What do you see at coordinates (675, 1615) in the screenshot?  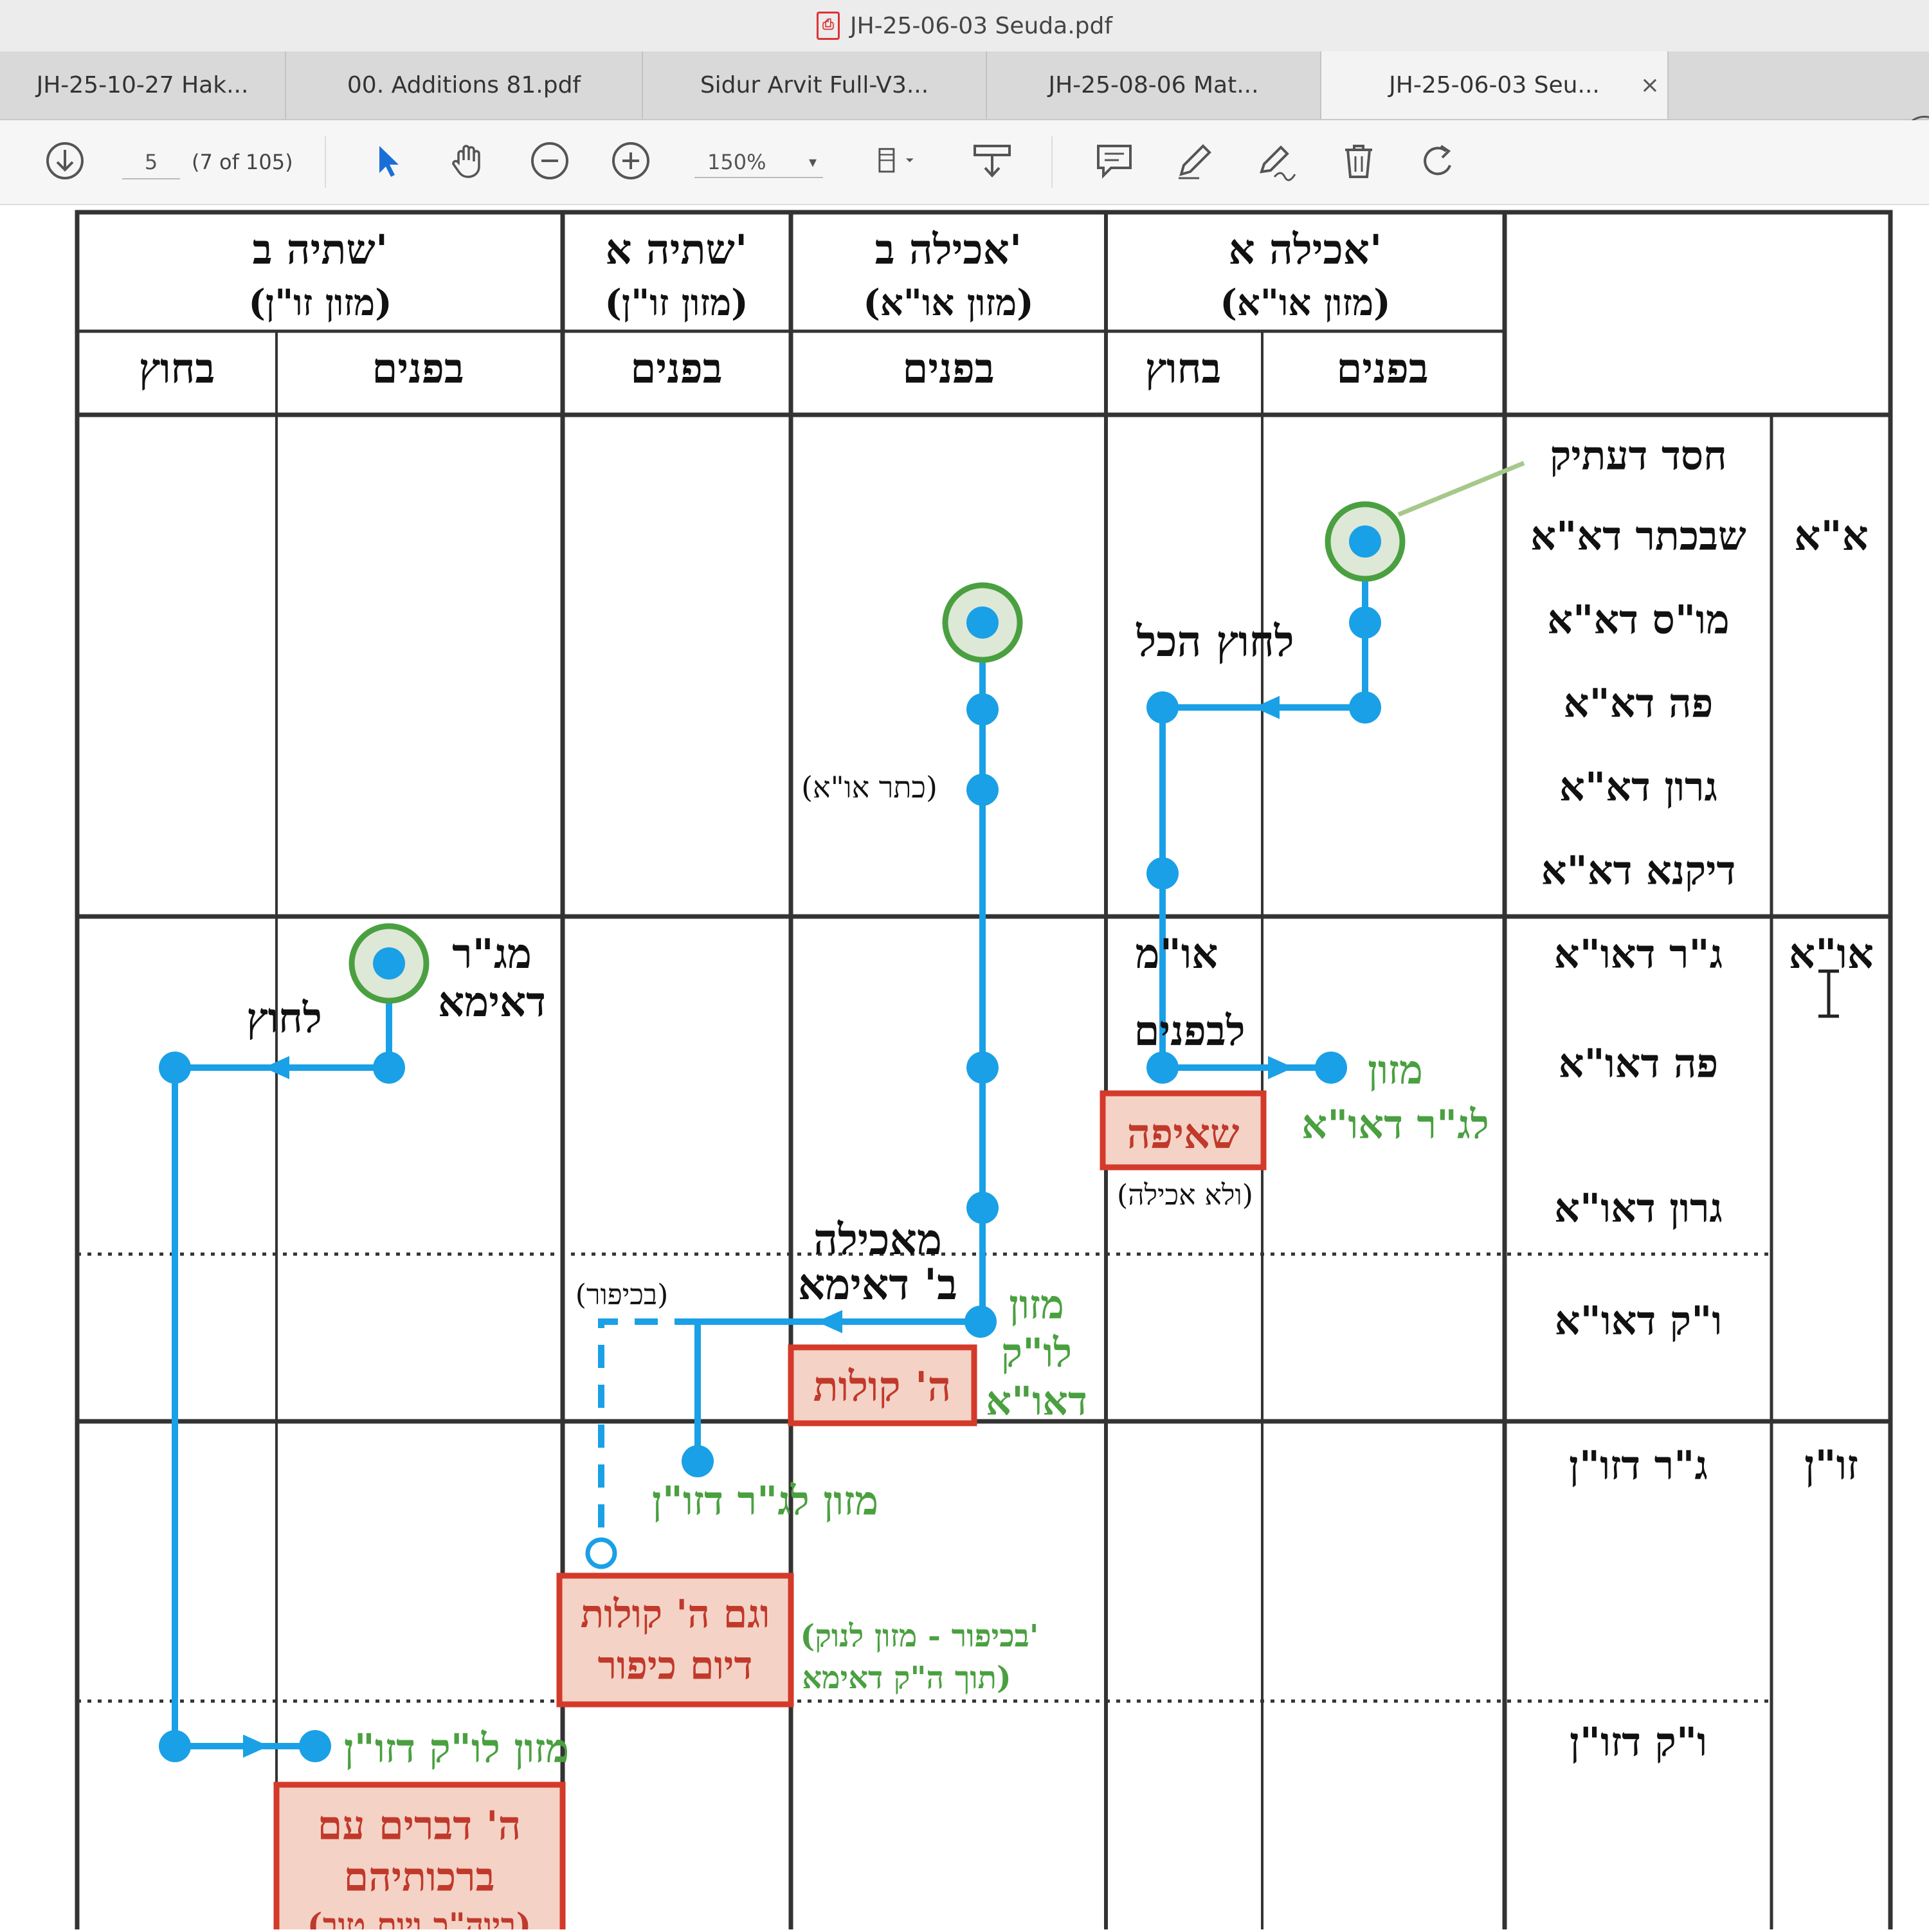 I see `label-vegam-kolot: וגם ה' קולות` at bounding box center [675, 1615].